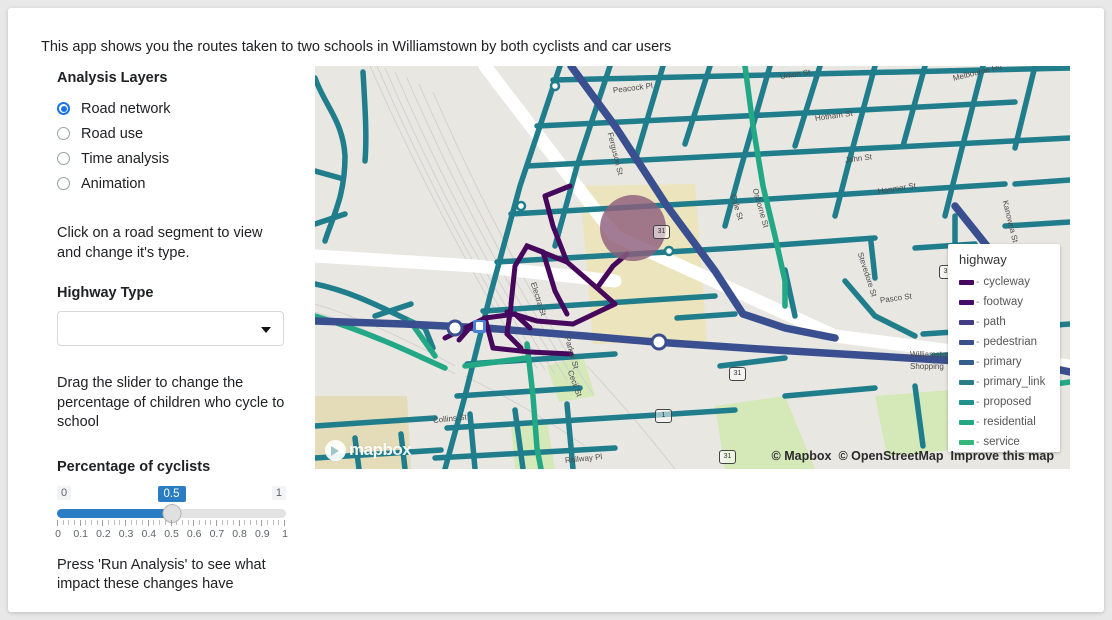 Image resolution: width=1112 pixels, height=620 pixels. I want to click on legend-row: - footway, so click(1009, 302).